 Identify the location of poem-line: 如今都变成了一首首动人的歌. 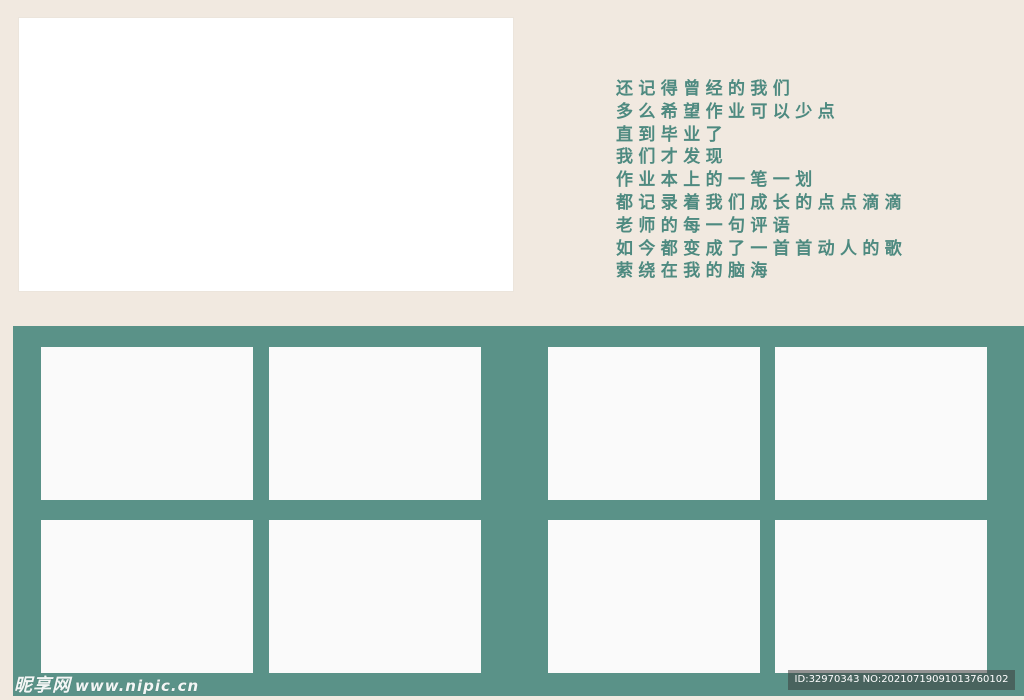
(762, 248).